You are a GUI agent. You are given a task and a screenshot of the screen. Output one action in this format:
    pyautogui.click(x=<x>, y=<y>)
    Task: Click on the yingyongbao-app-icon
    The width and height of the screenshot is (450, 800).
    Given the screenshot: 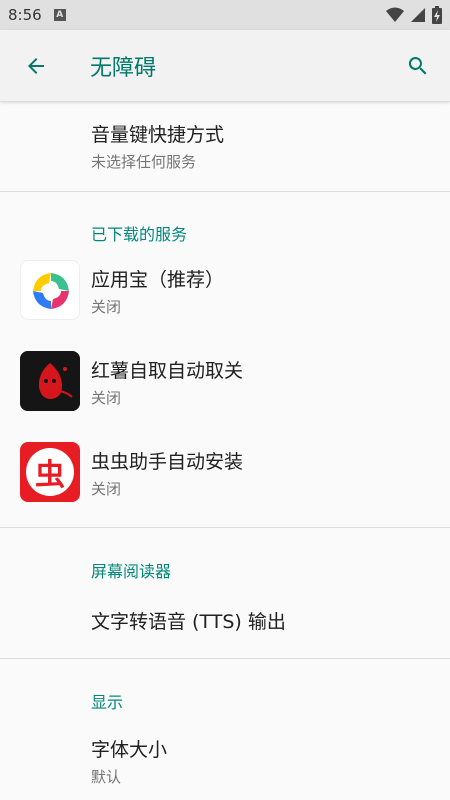 What is the action you would take?
    pyautogui.click(x=50, y=290)
    